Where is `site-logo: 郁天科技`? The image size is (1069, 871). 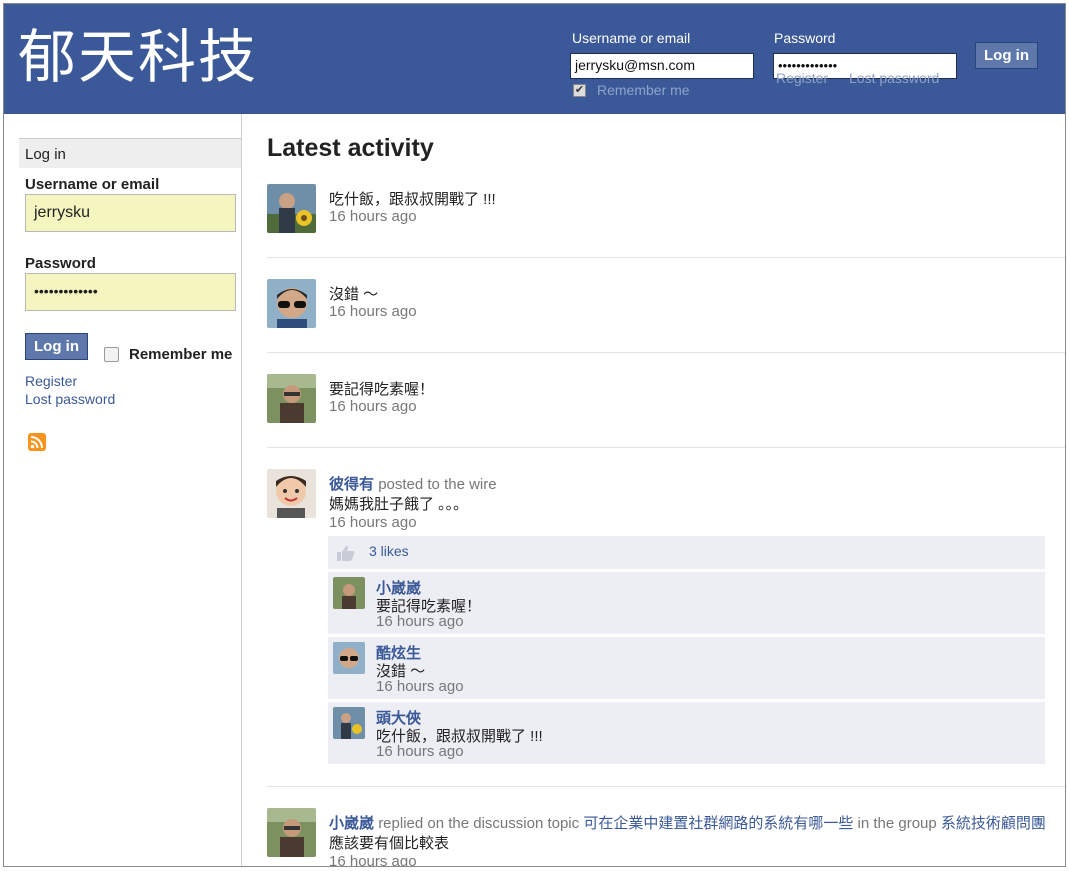 site-logo: 郁天科技 is located at coordinates (138, 52).